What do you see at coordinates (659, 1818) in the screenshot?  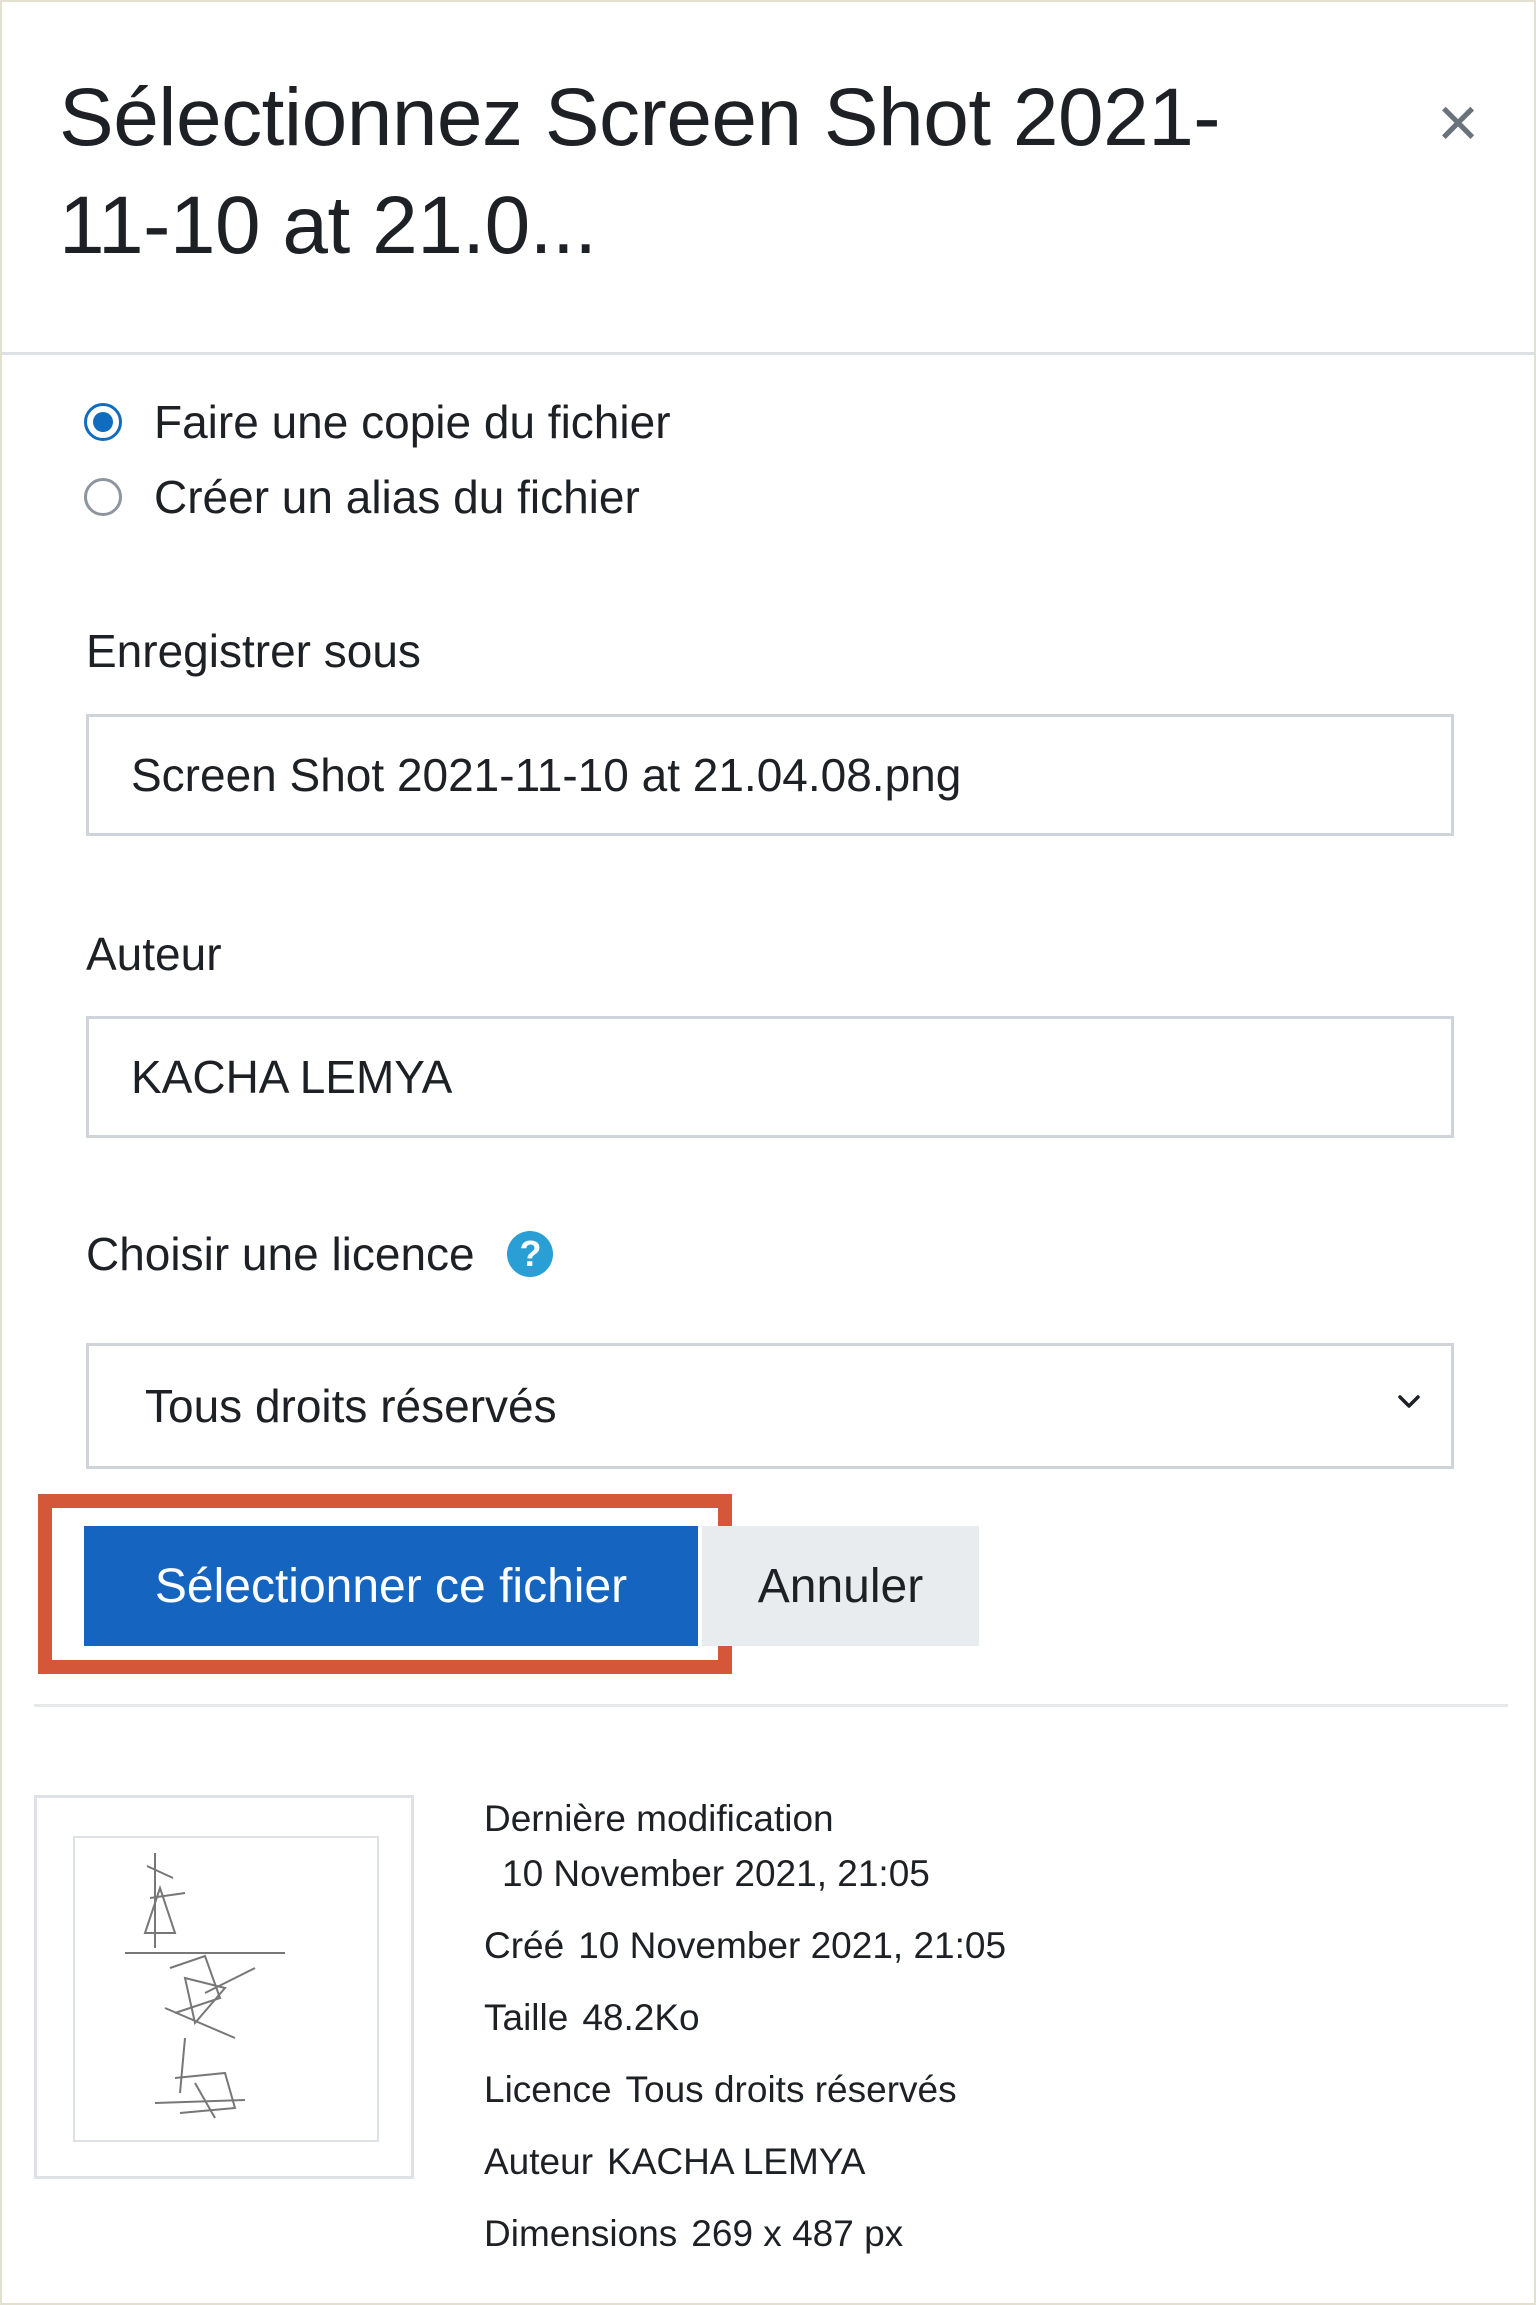 I see `modified-label: Dernière modification` at bounding box center [659, 1818].